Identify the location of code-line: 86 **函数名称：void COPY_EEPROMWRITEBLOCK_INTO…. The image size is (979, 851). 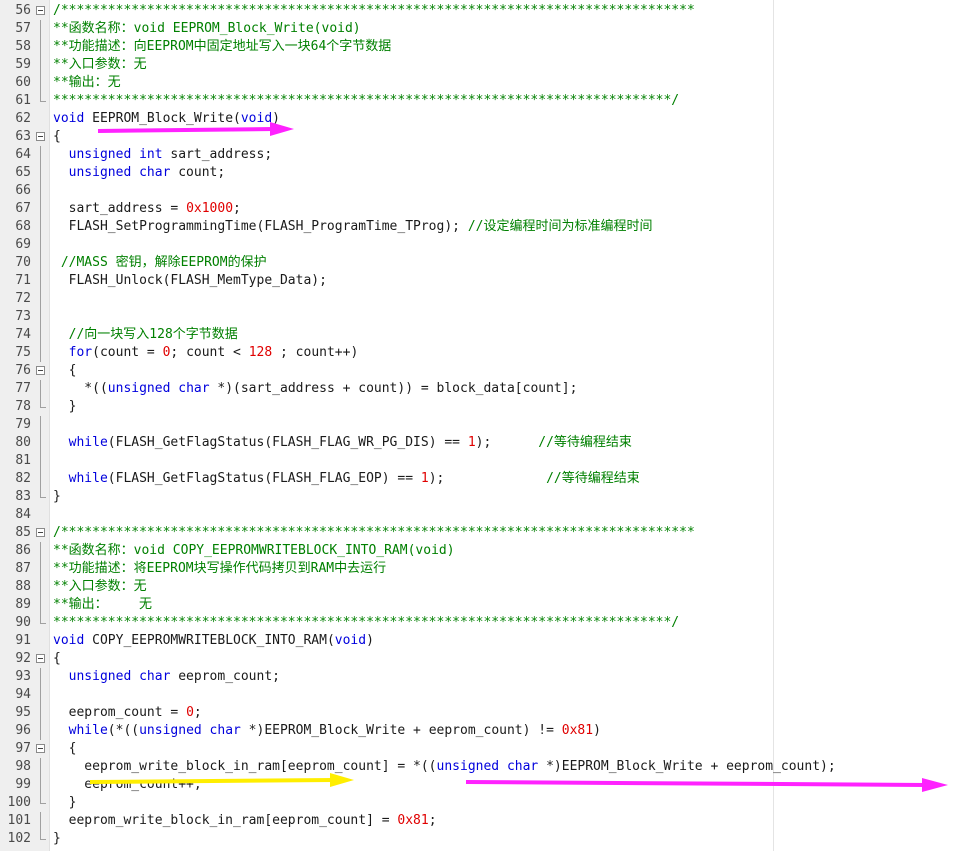
(489, 551).